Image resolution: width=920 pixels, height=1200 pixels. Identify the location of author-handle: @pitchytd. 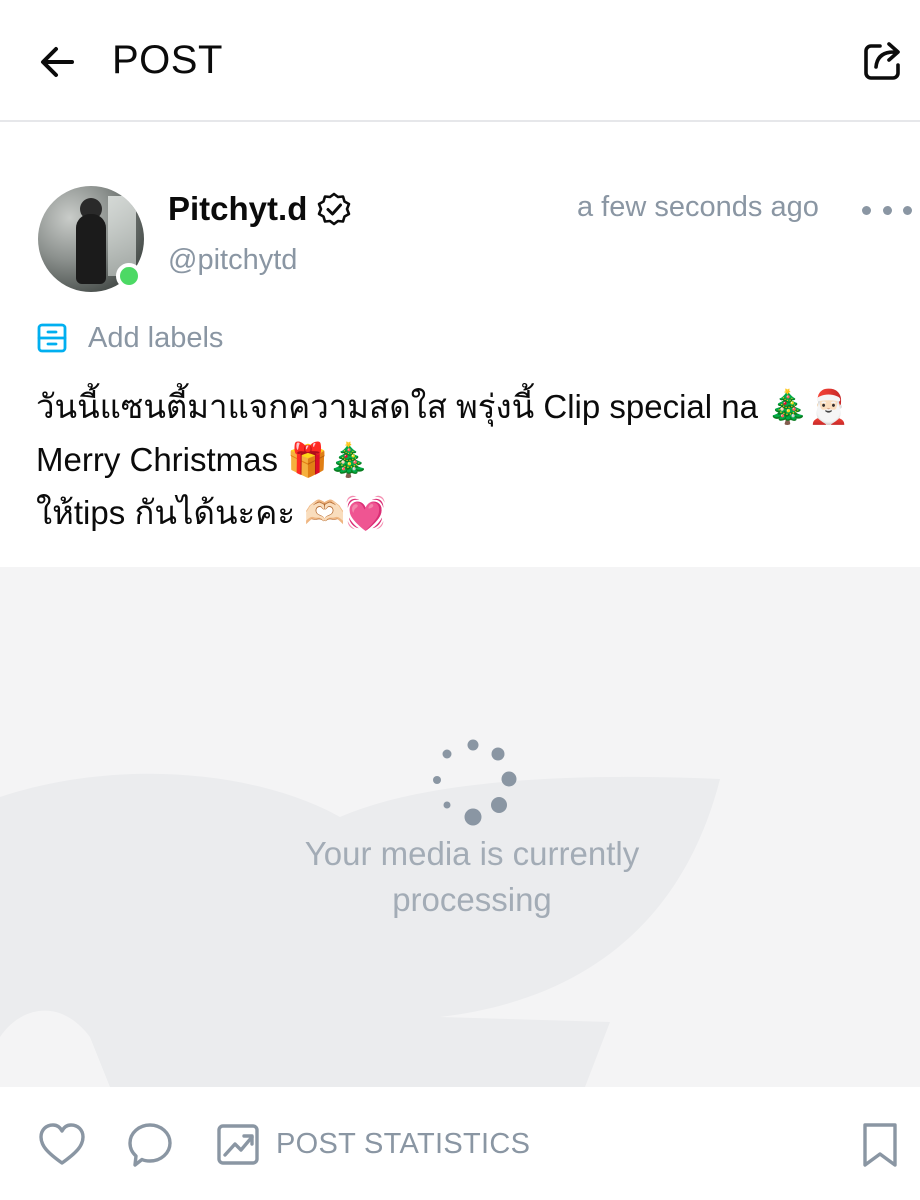
(232, 260).